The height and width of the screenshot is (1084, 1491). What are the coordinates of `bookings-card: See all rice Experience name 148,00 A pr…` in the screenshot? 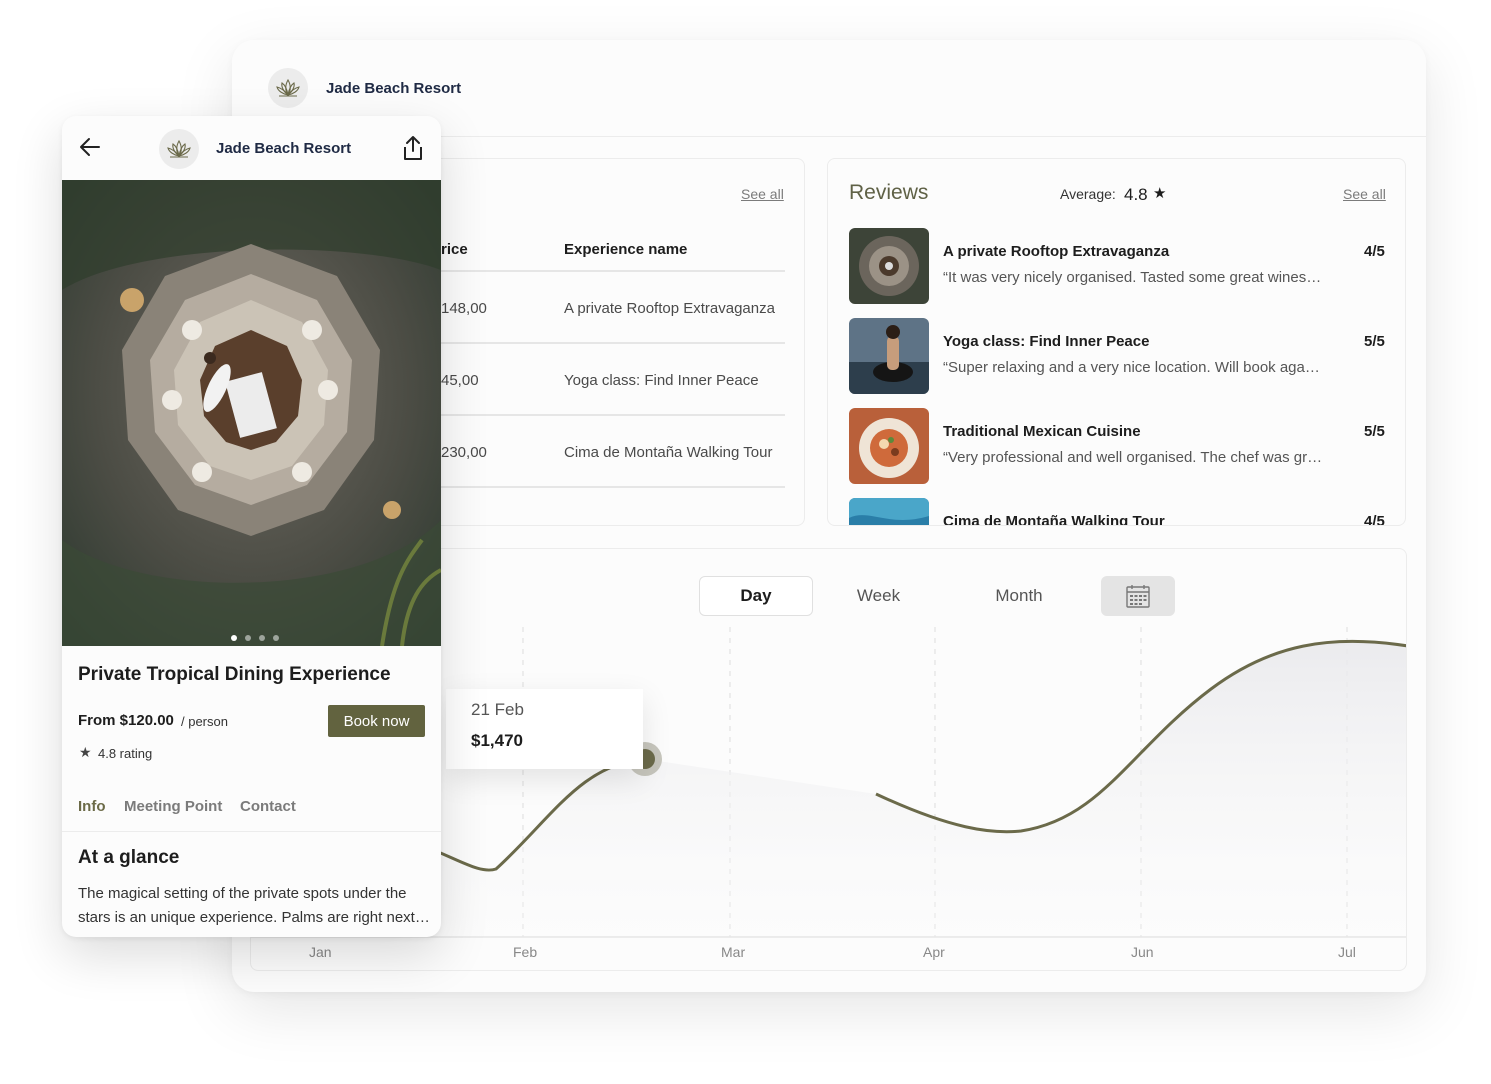 It's located at (593, 342).